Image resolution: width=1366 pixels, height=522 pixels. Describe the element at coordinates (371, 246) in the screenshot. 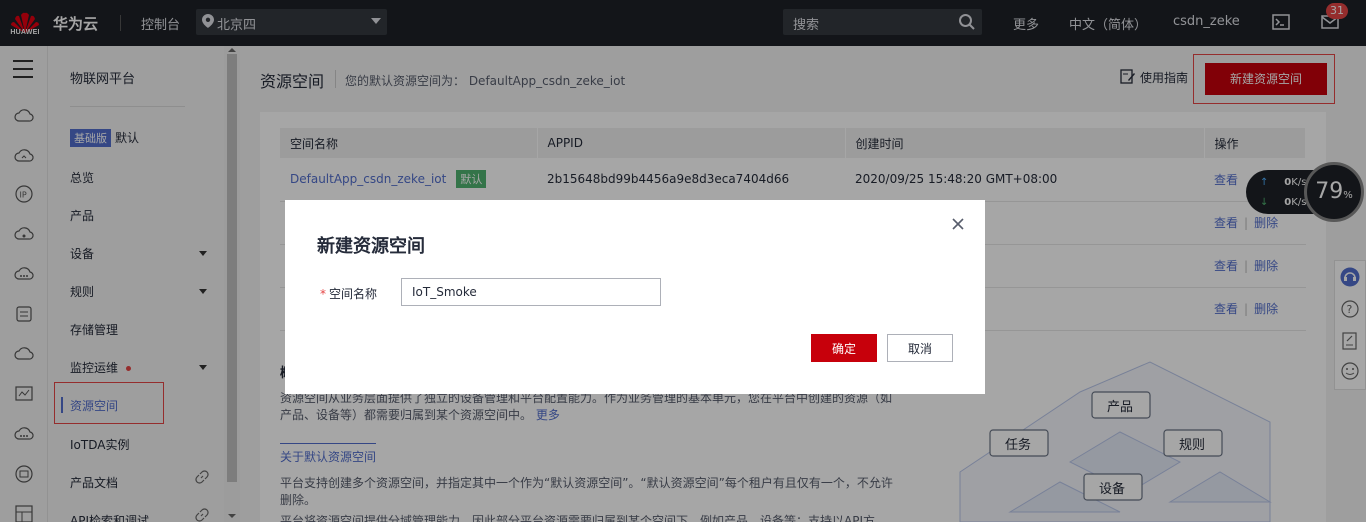

I see `dialog-title: 新建资源空间` at that location.